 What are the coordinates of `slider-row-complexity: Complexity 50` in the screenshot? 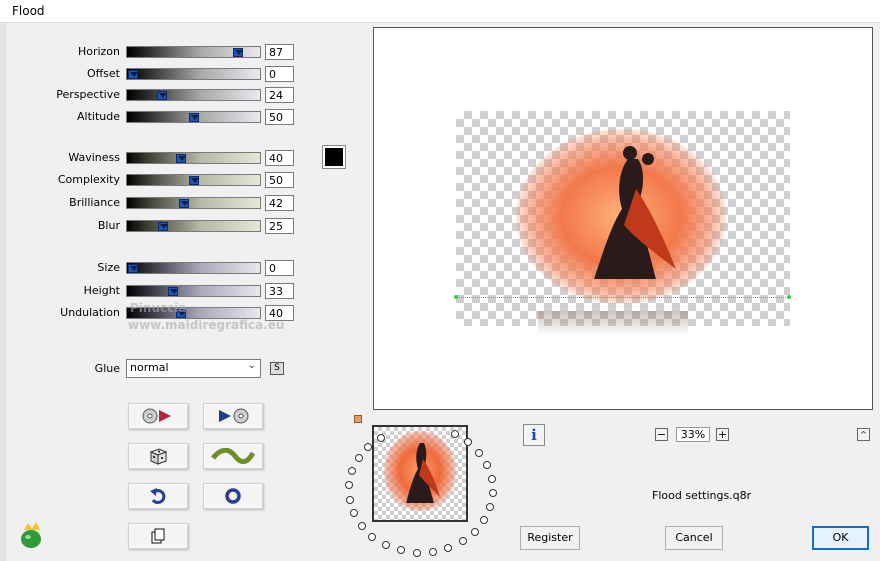 It's located at (150, 180).